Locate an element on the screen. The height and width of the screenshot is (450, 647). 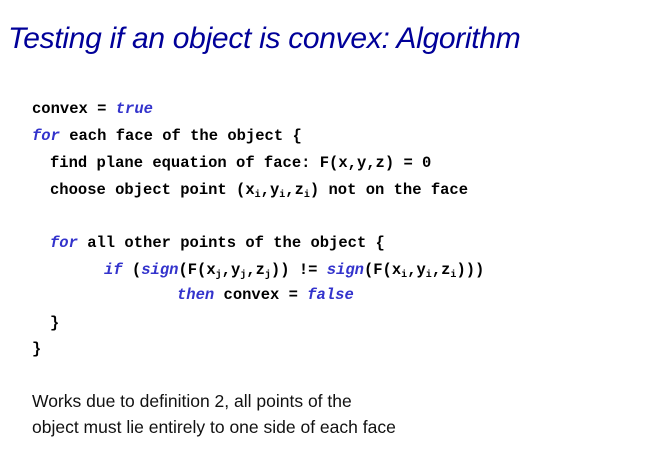
code-text: choose object point (x is located at coordinates (152, 190).